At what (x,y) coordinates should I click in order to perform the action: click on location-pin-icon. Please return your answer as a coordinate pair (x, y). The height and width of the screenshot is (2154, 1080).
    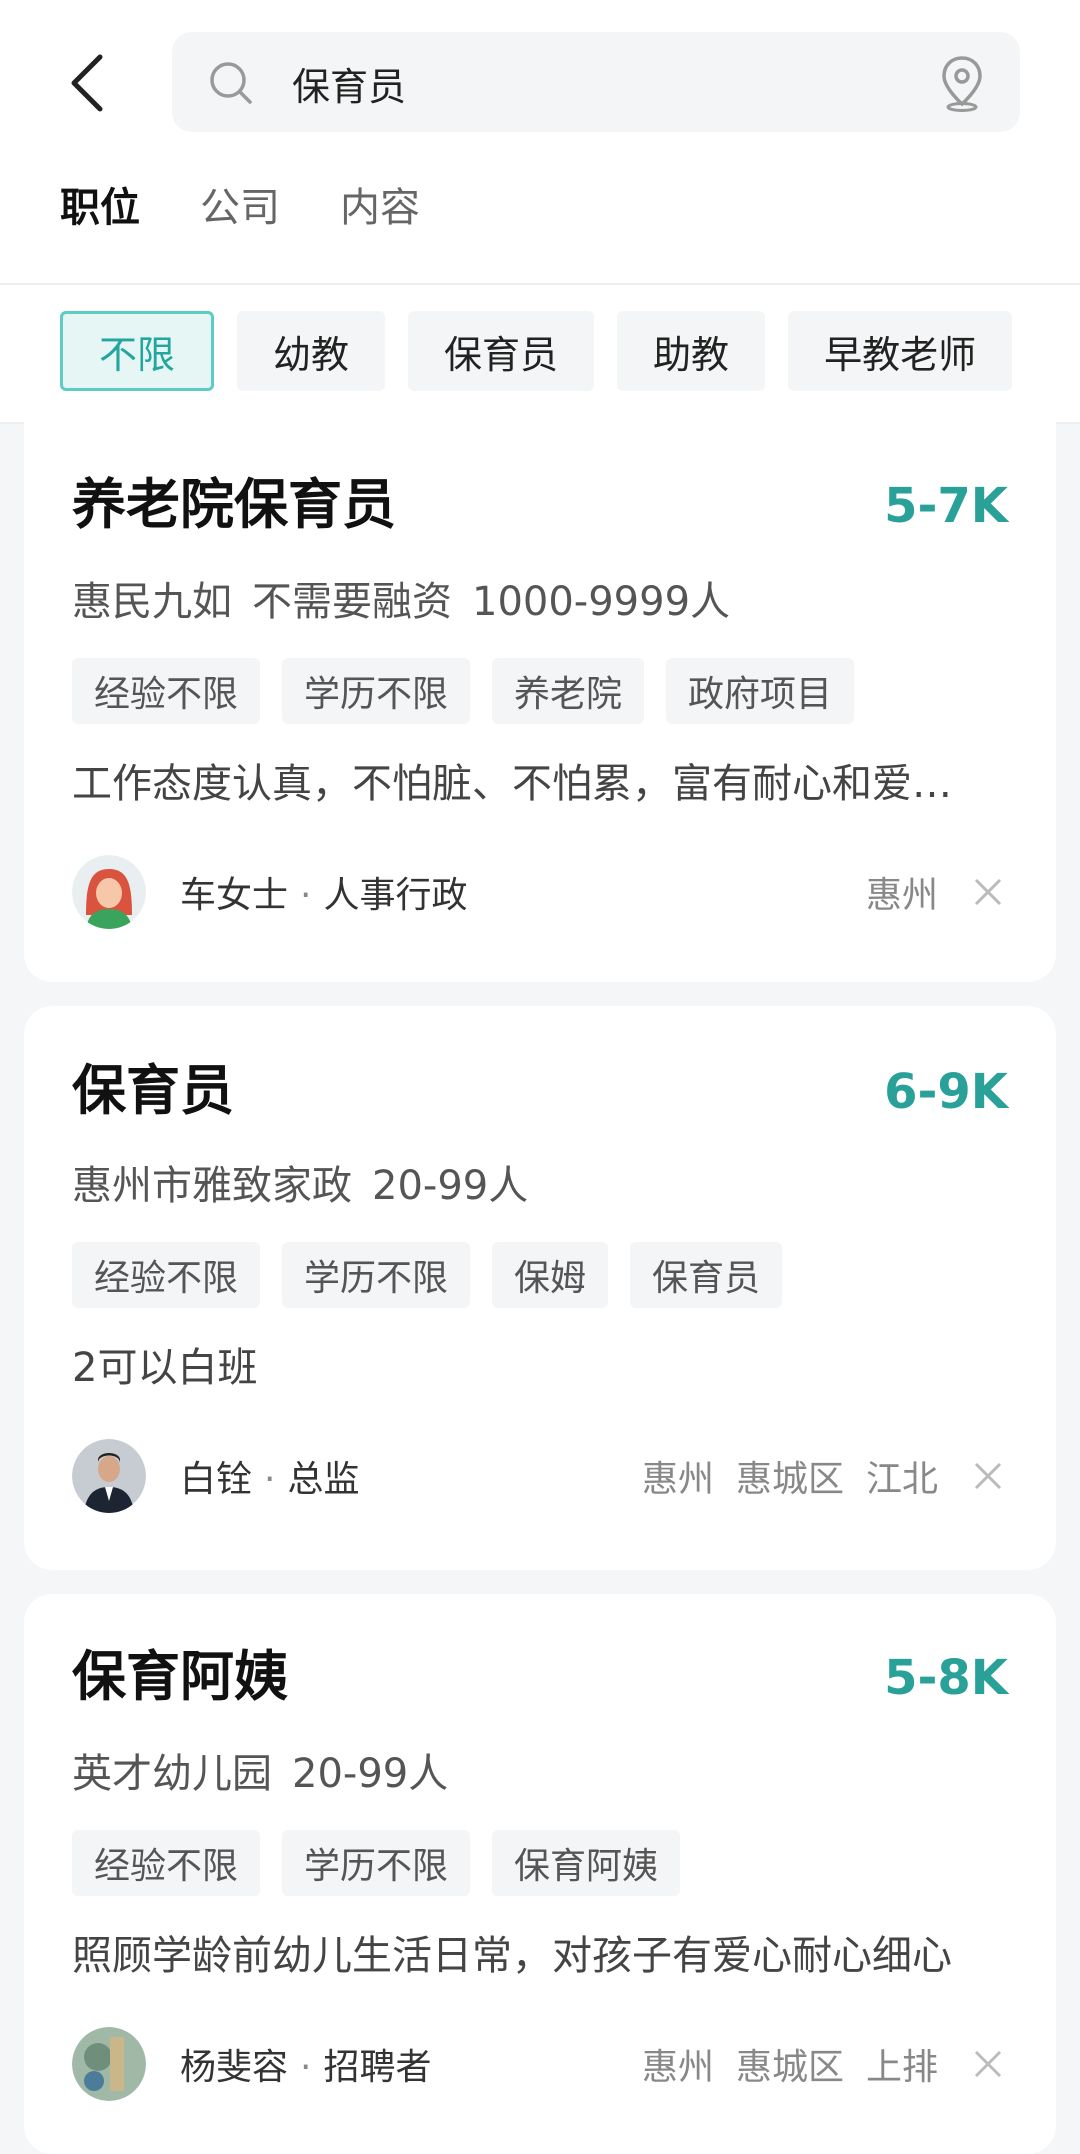
    Looking at the image, I should click on (962, 83).